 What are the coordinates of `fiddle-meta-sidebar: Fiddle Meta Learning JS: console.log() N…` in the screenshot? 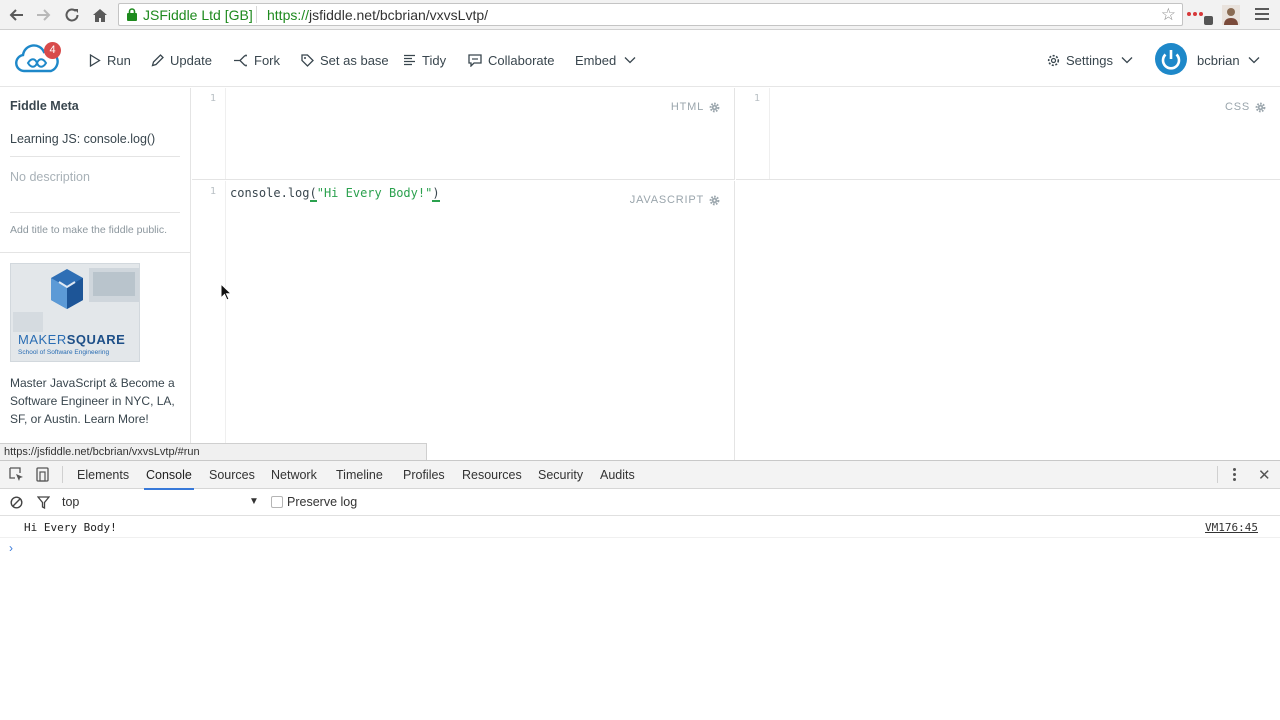 It's located at (95, 274).